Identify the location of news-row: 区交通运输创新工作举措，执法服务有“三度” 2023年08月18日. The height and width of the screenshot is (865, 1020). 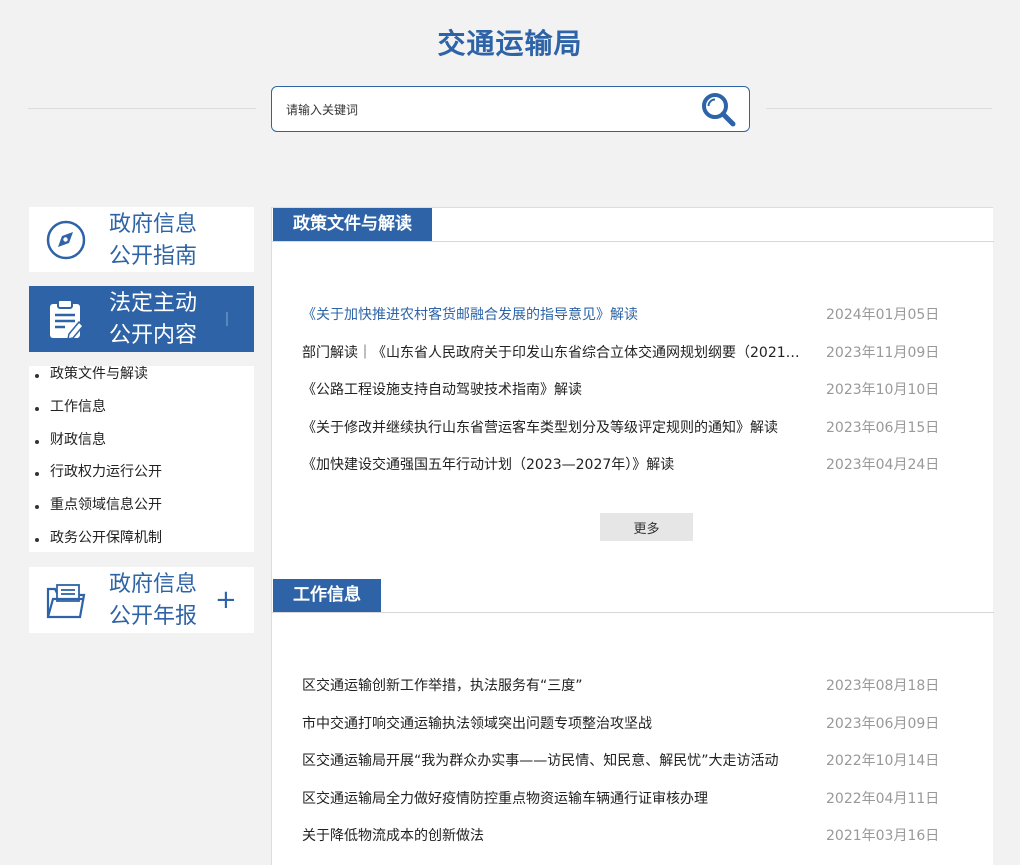
(636, 686).